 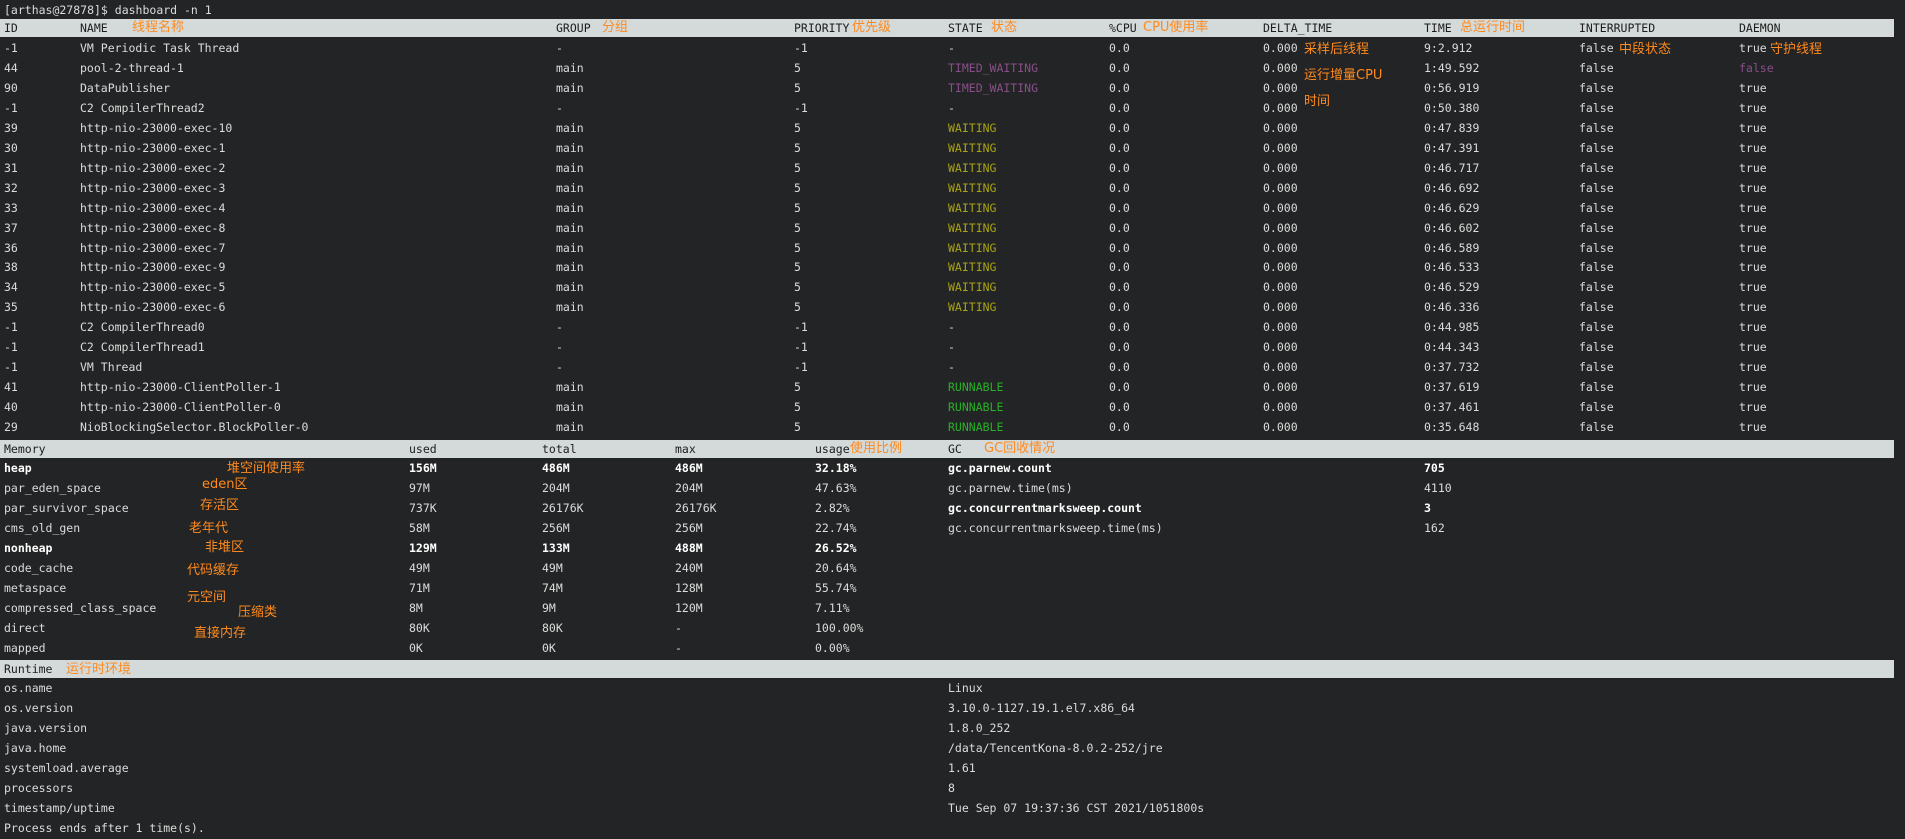 I want to click on thread-time: 9:2.912, so click(x=1448, y=48).